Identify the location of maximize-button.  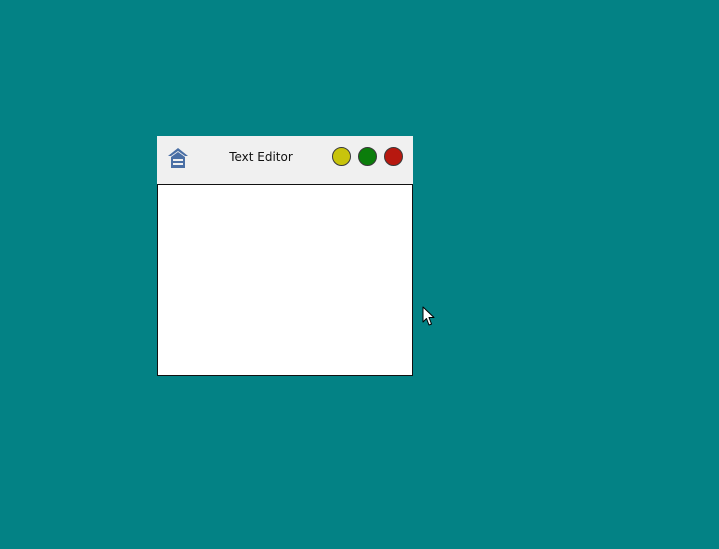
(367, 156).